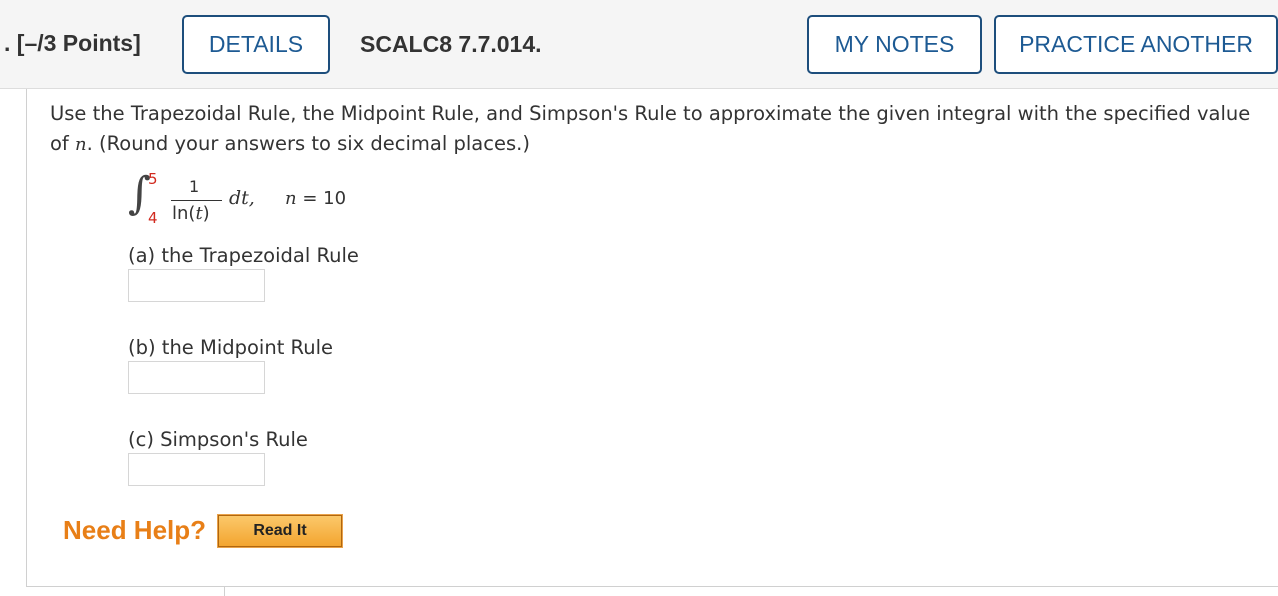 Image resolution: width=1278 pixels, height=596 pixels. I want to click on points-label: . [–/3 Points], so click(72, 43).